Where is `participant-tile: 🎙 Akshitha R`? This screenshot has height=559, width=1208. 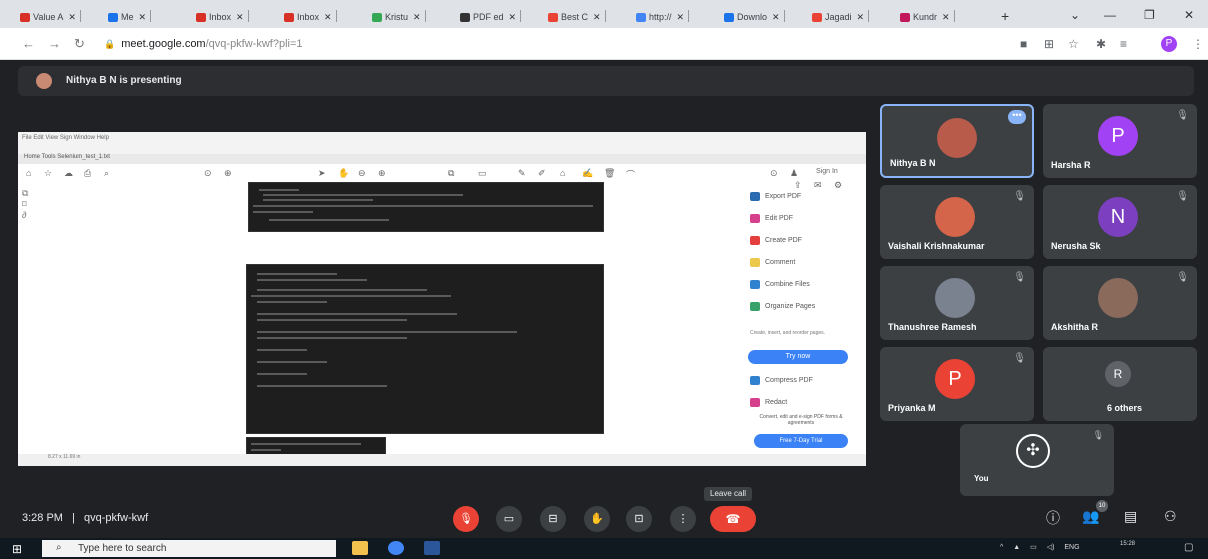
participant-tile: 🎙 Akshitha R is located at coordinates (1120, 303).